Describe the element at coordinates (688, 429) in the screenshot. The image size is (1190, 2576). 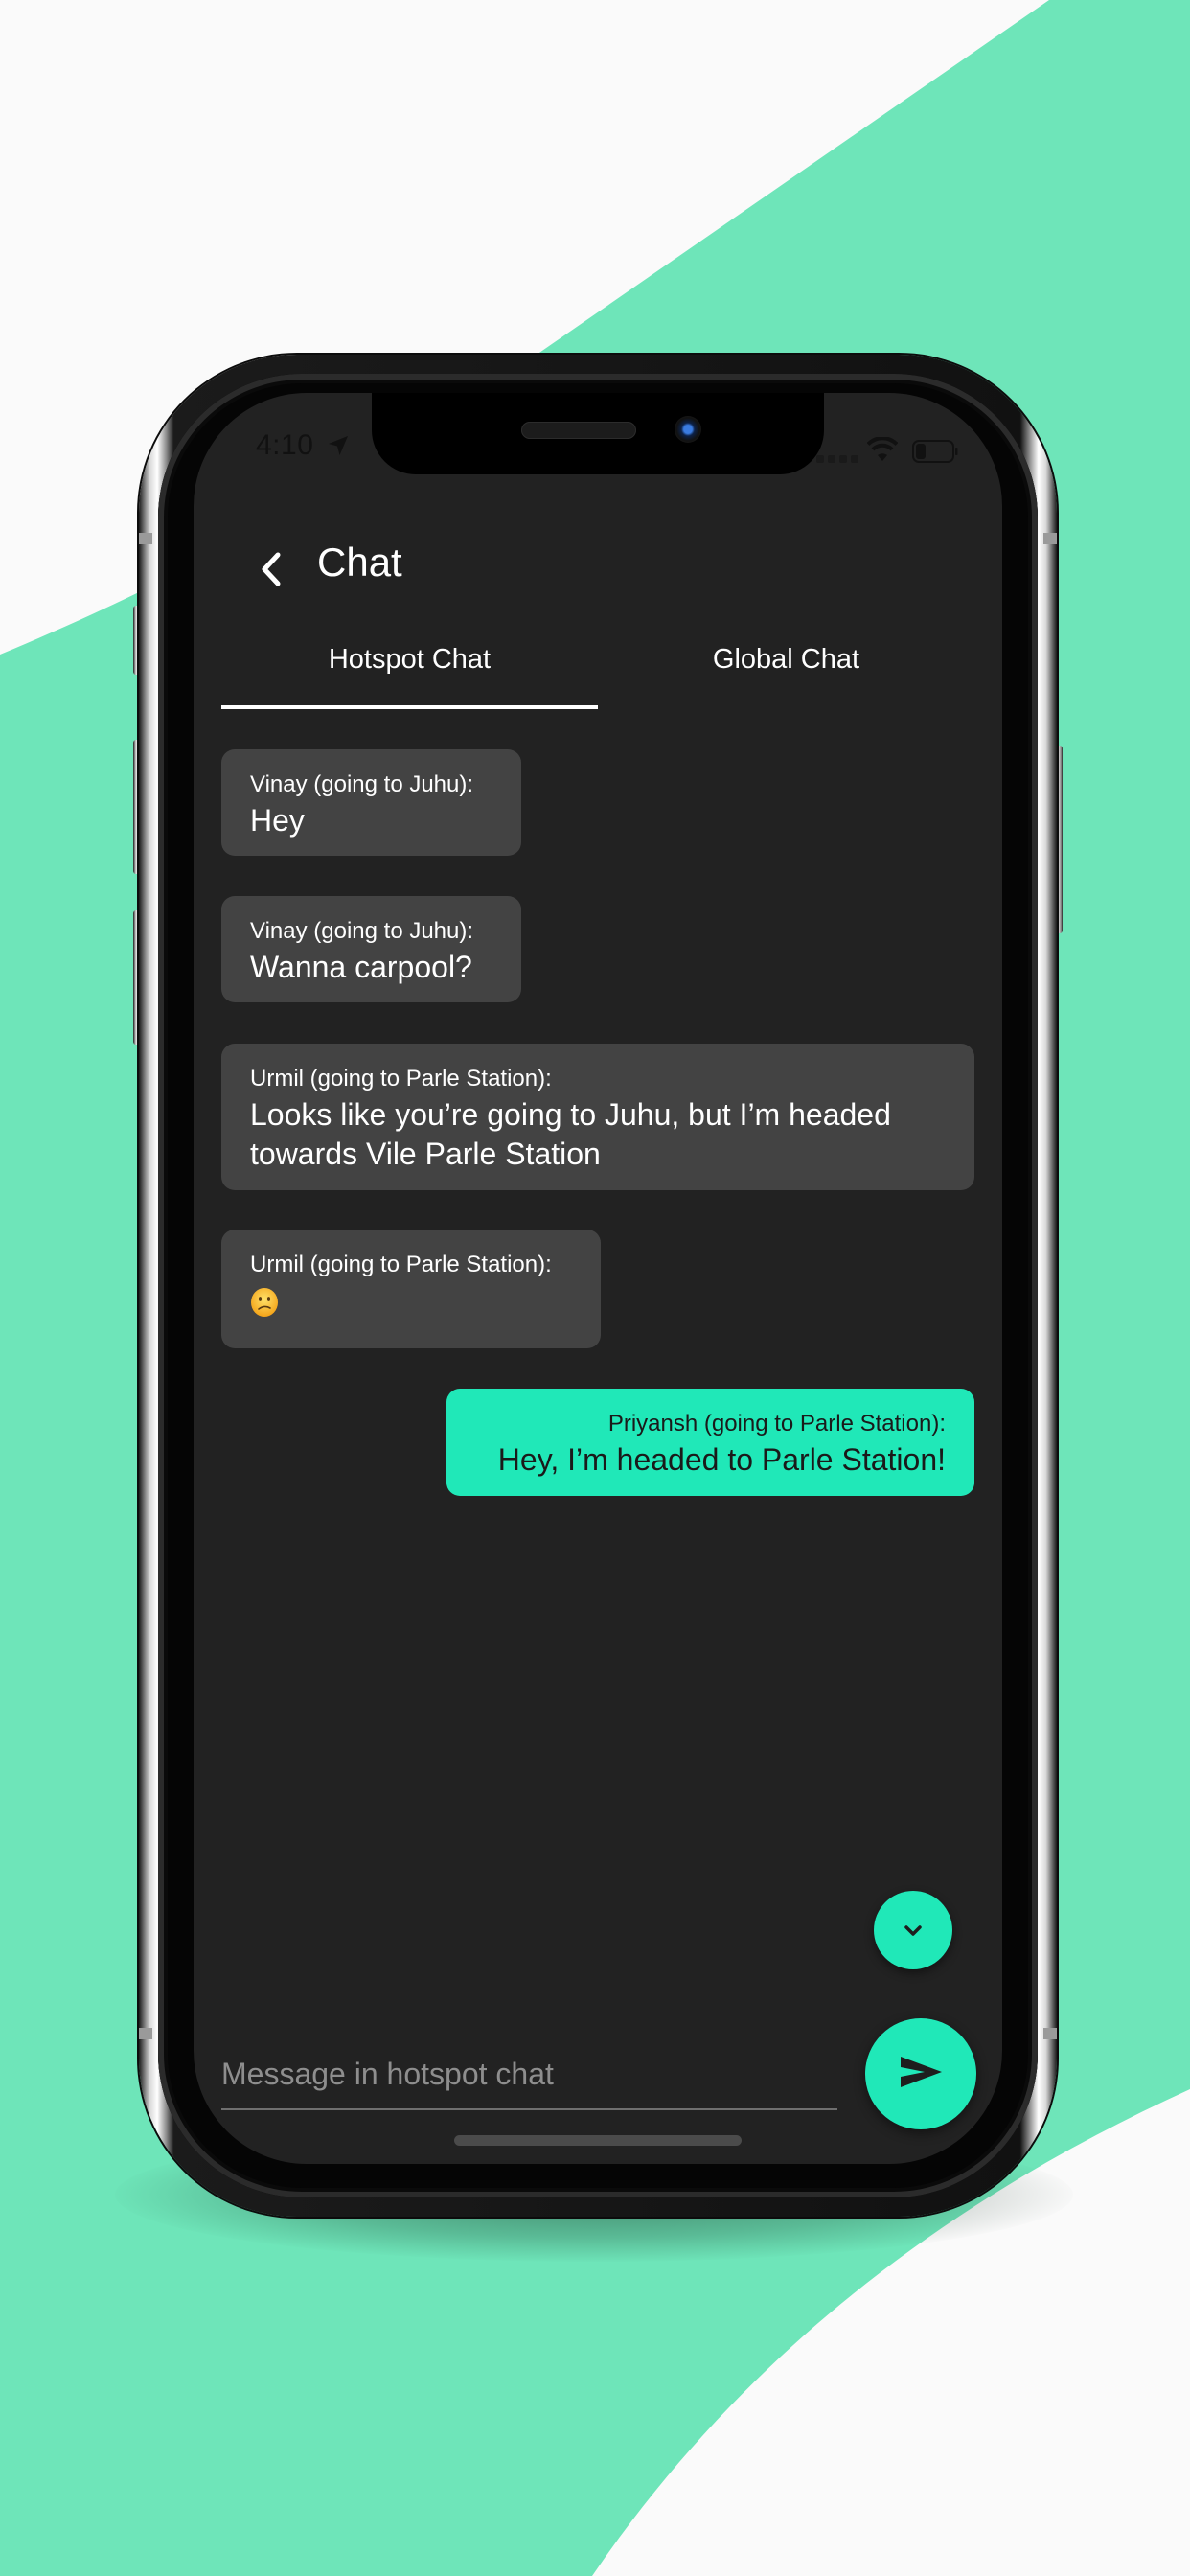
I see `front-camera` at that location.